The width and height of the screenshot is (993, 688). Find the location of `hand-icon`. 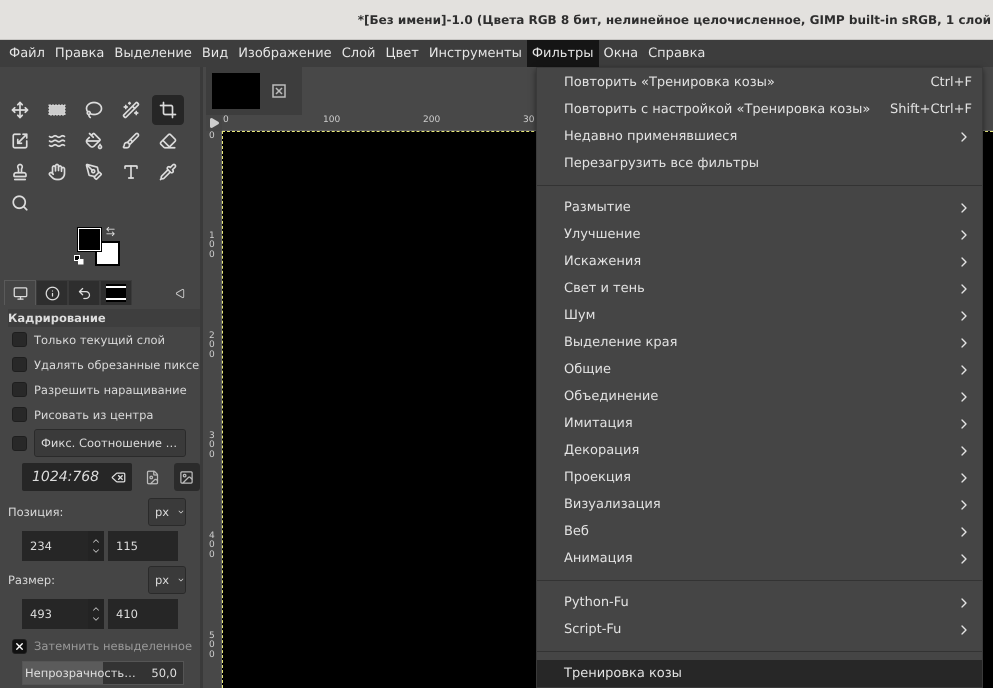

hand-icon is located at coordinates (57, 172).